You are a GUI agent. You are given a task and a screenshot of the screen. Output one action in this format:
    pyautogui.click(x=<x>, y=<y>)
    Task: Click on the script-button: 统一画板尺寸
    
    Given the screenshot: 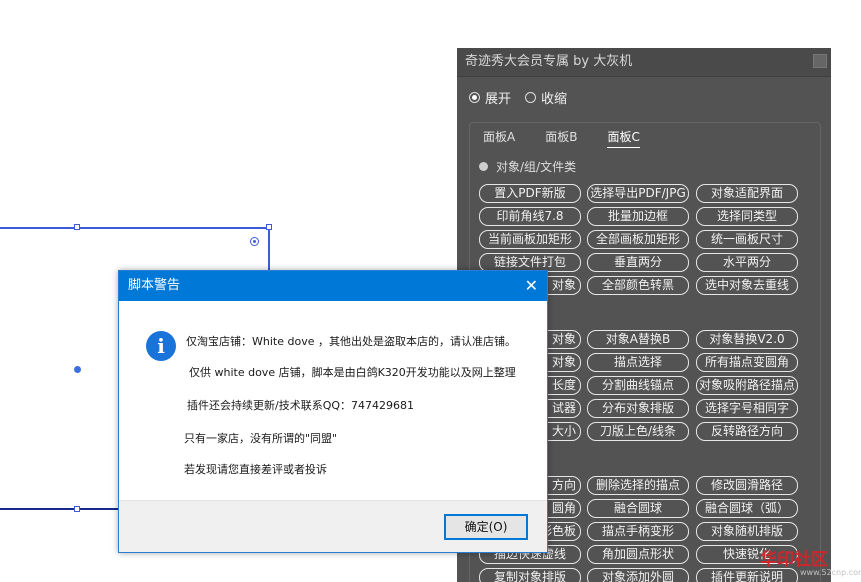 What is the action you would take?
    pyautogui.click(x=747, y=239)
    